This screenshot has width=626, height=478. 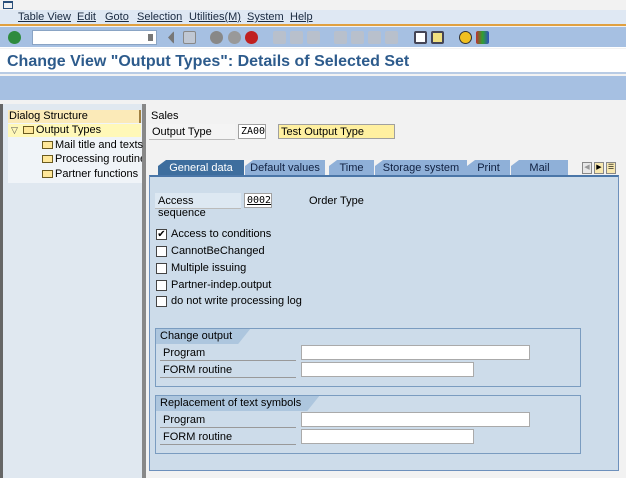 What do you see at coordinates (351, 168) in the screenshot?
I see `tab-time: Time` at bounding box center [351, 168].